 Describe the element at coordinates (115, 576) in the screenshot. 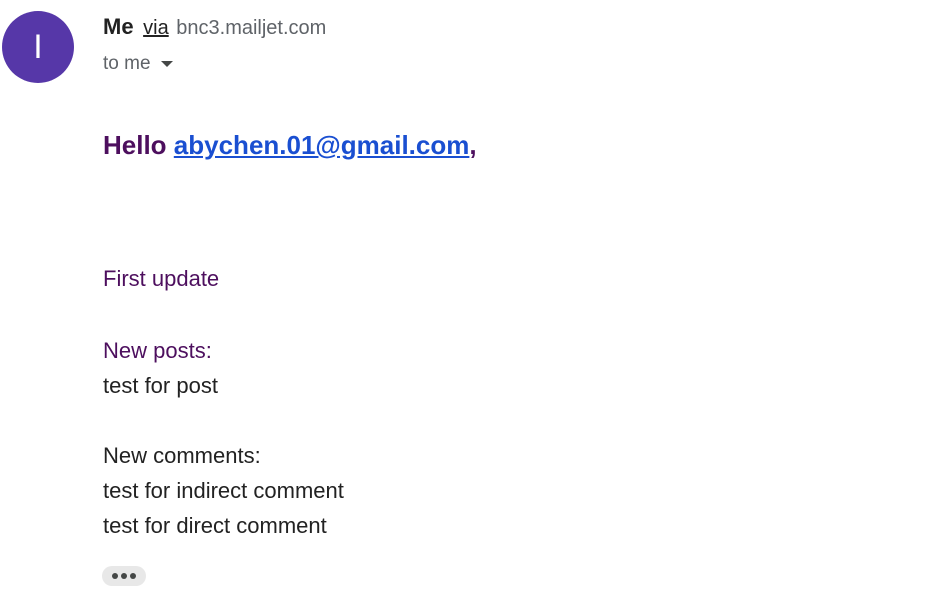

I see `ellipsis-icon` at that location.